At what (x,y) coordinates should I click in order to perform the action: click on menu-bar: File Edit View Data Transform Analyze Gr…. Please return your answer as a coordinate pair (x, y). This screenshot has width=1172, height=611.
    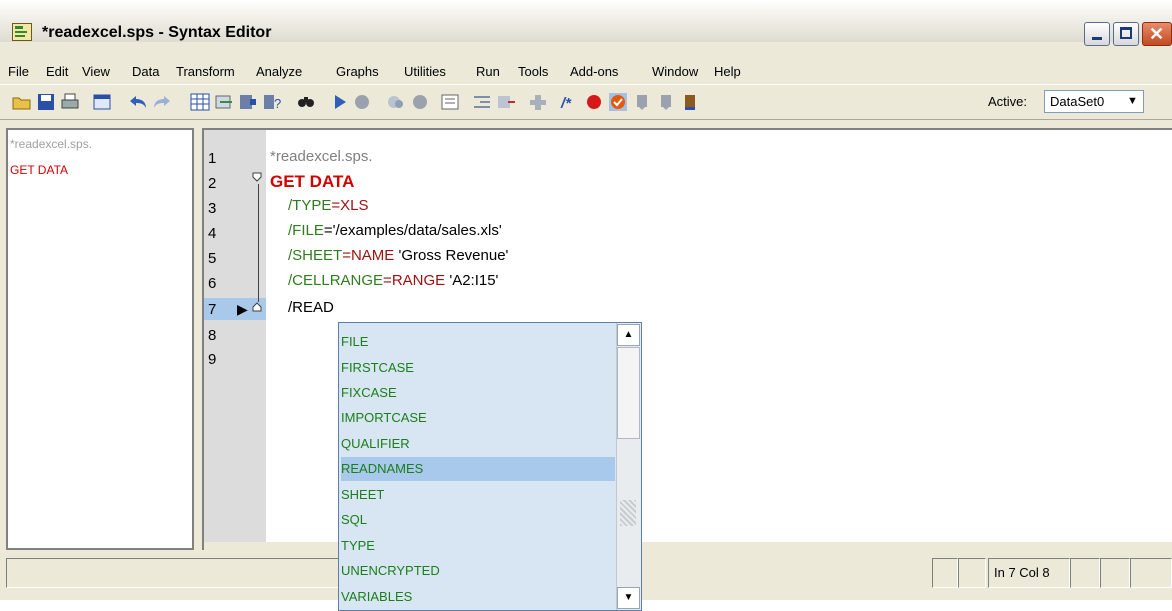
    Looking at the image, I should click on (586, 71).